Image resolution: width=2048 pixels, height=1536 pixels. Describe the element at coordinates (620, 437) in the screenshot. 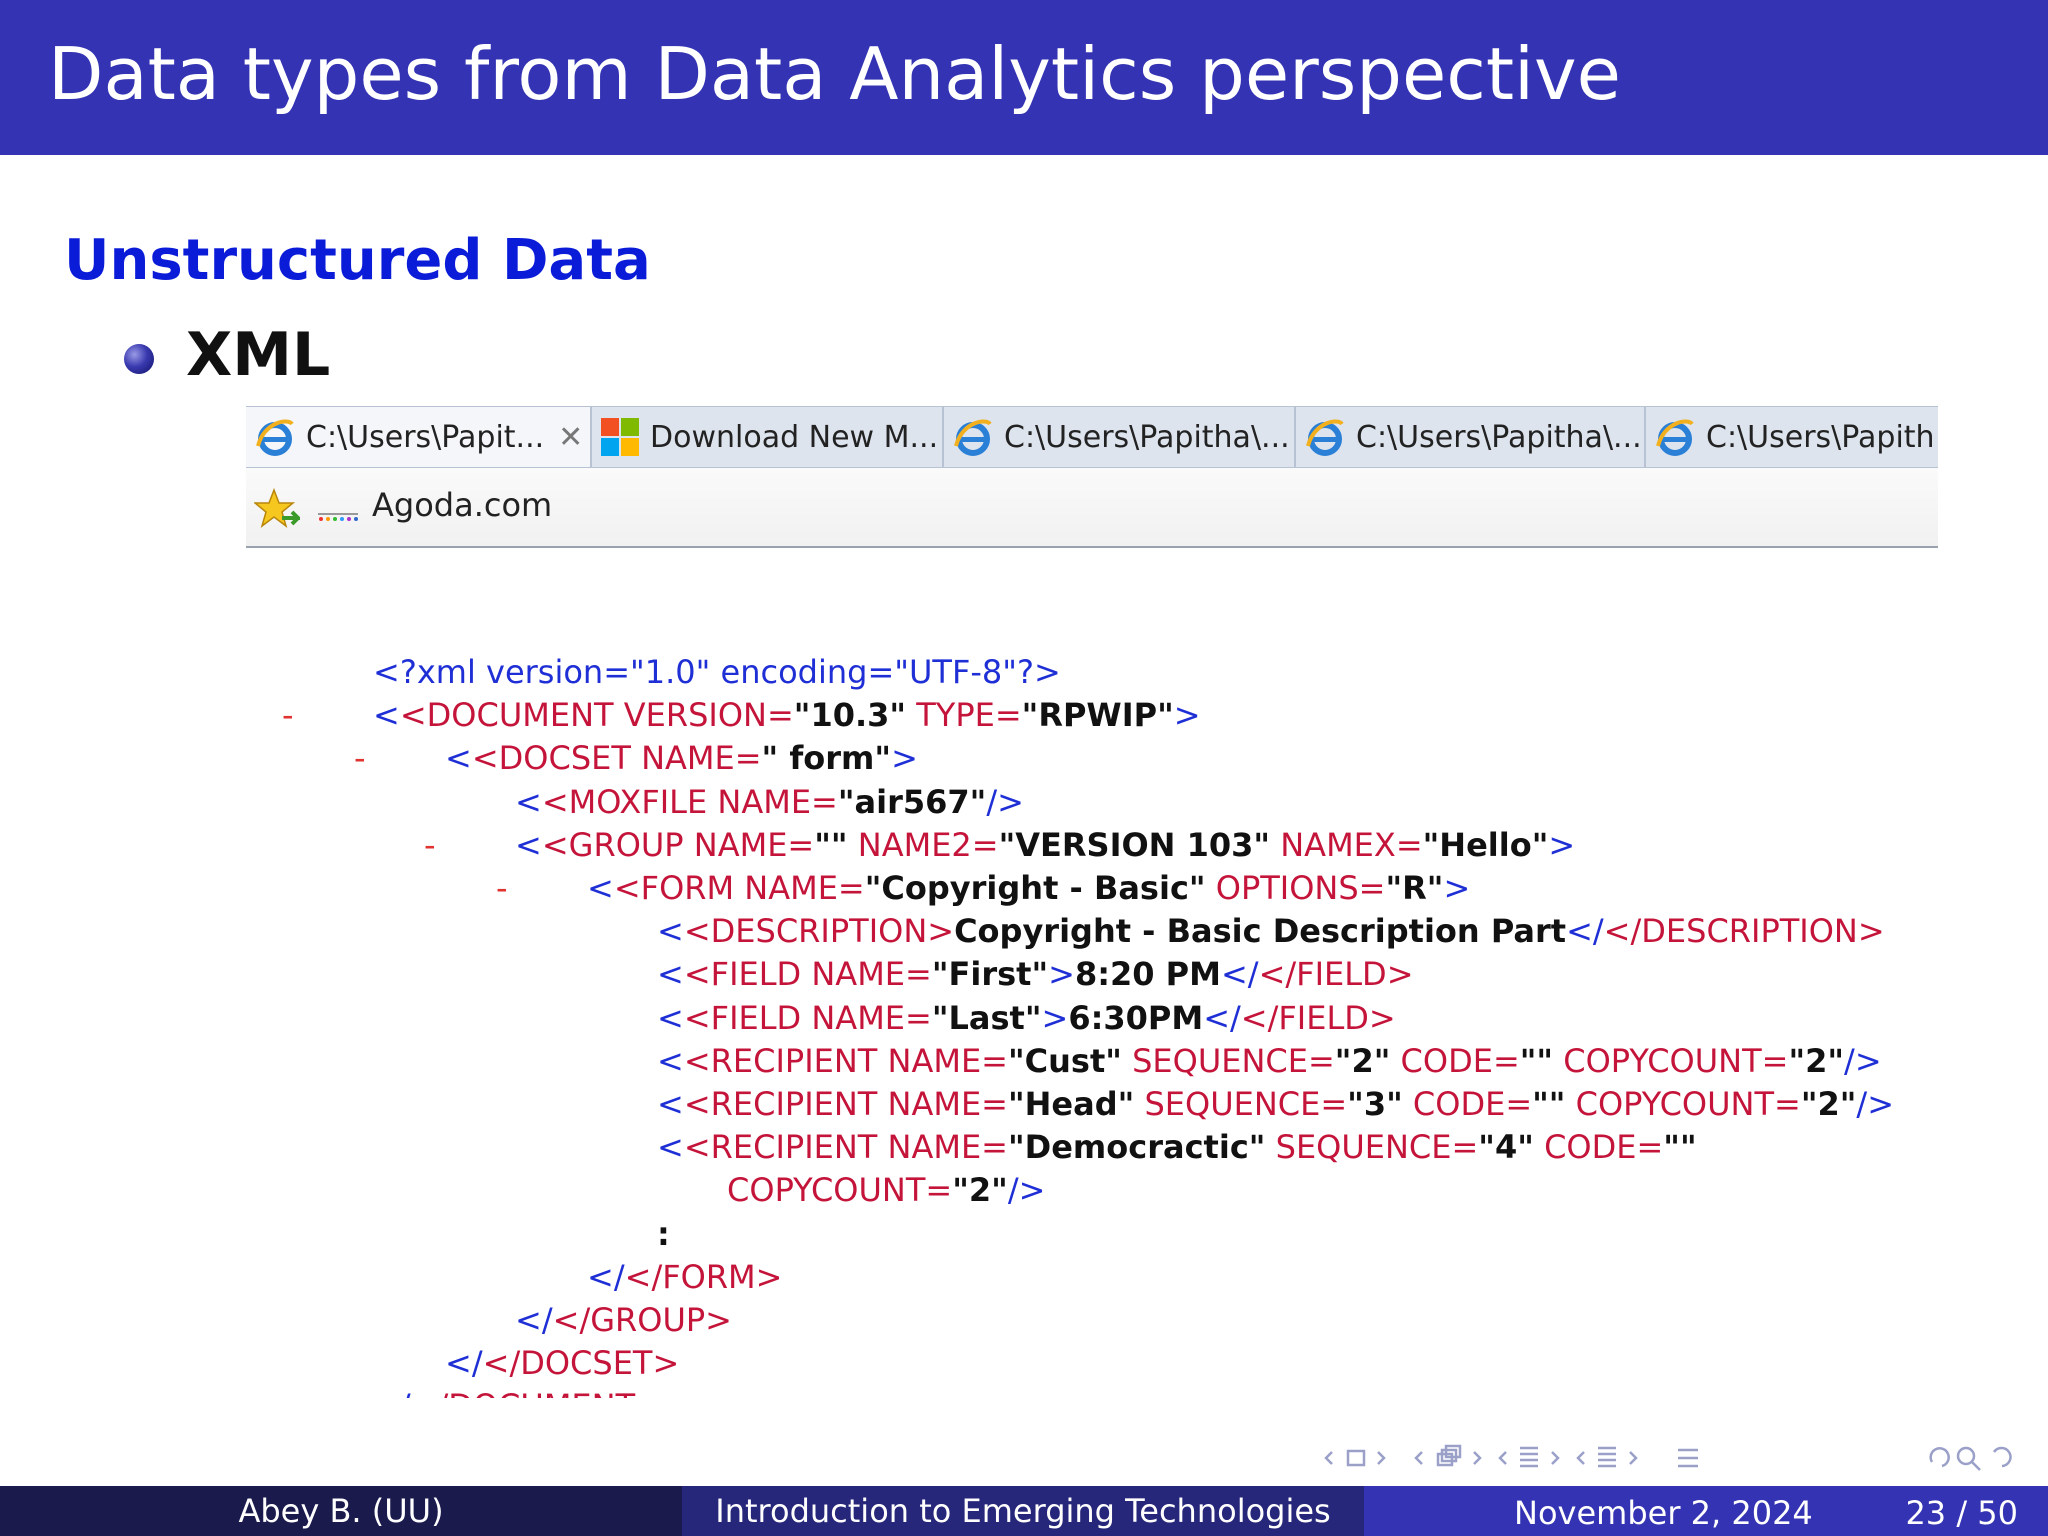

I see `windows-icon` at that location.